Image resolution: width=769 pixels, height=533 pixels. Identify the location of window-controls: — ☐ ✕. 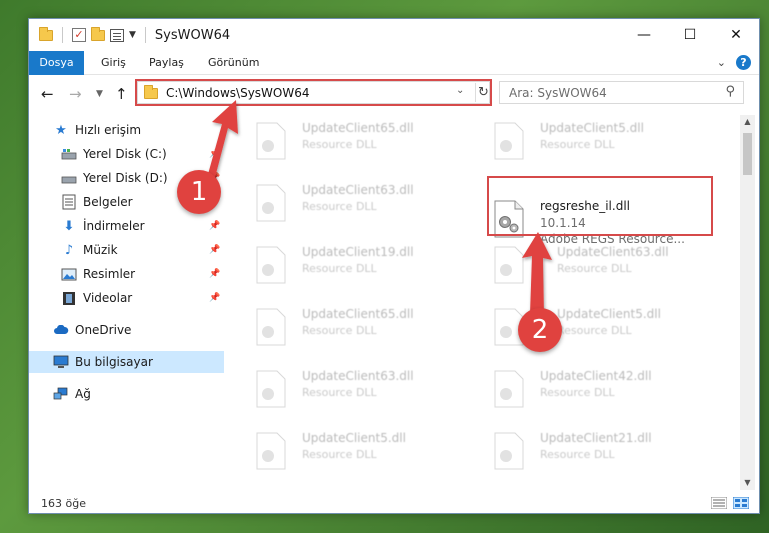
(690, 35).